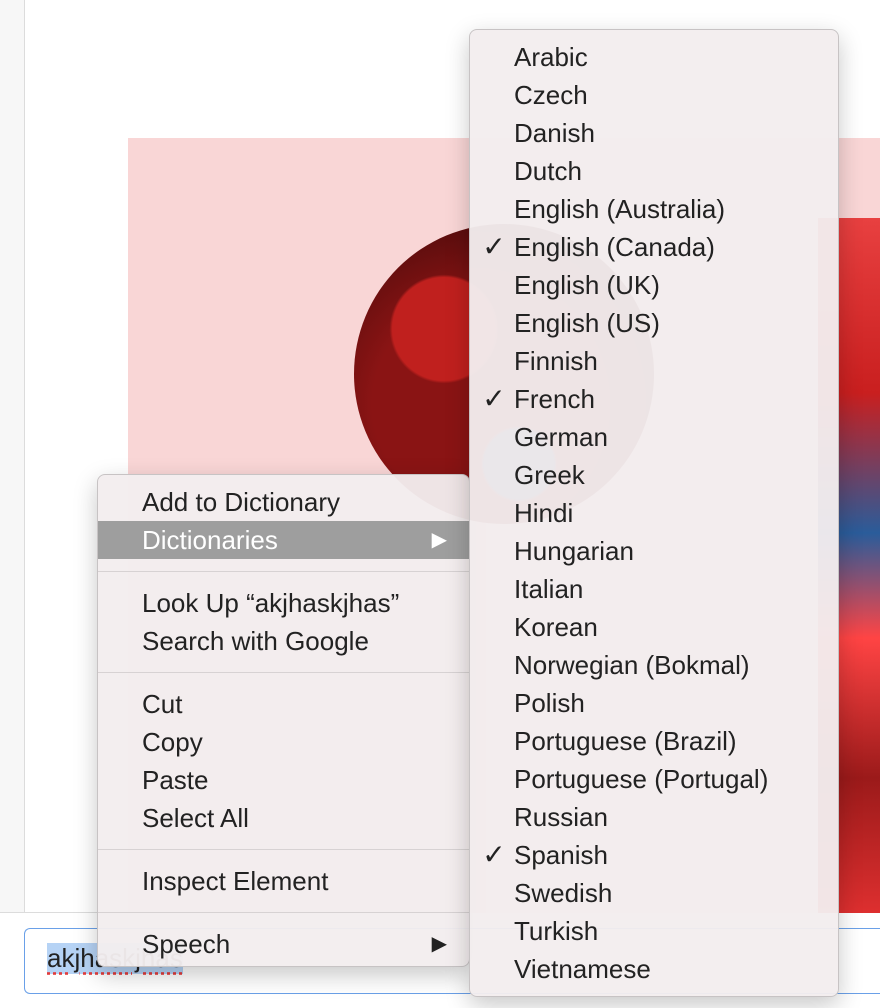  Describe the element at coordinates (554, 133) in the screenshot. I see `dictionary-label: Danish` at that location.